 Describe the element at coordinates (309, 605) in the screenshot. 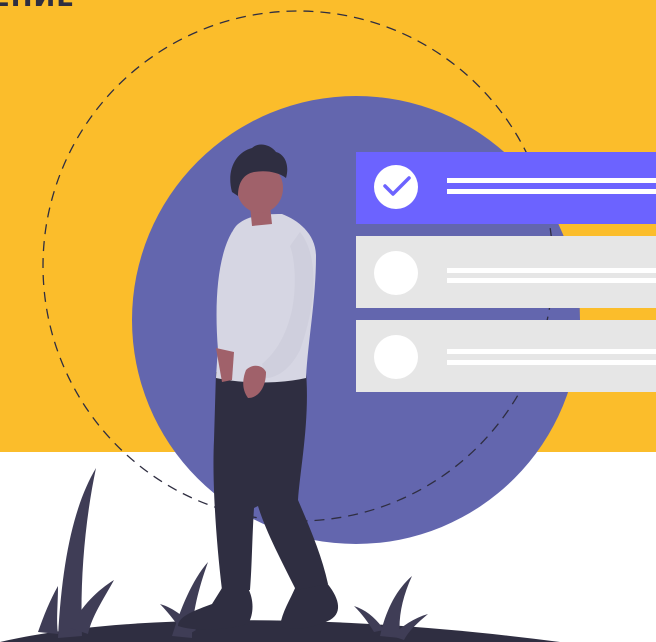

I see `right-shoe` at that location.